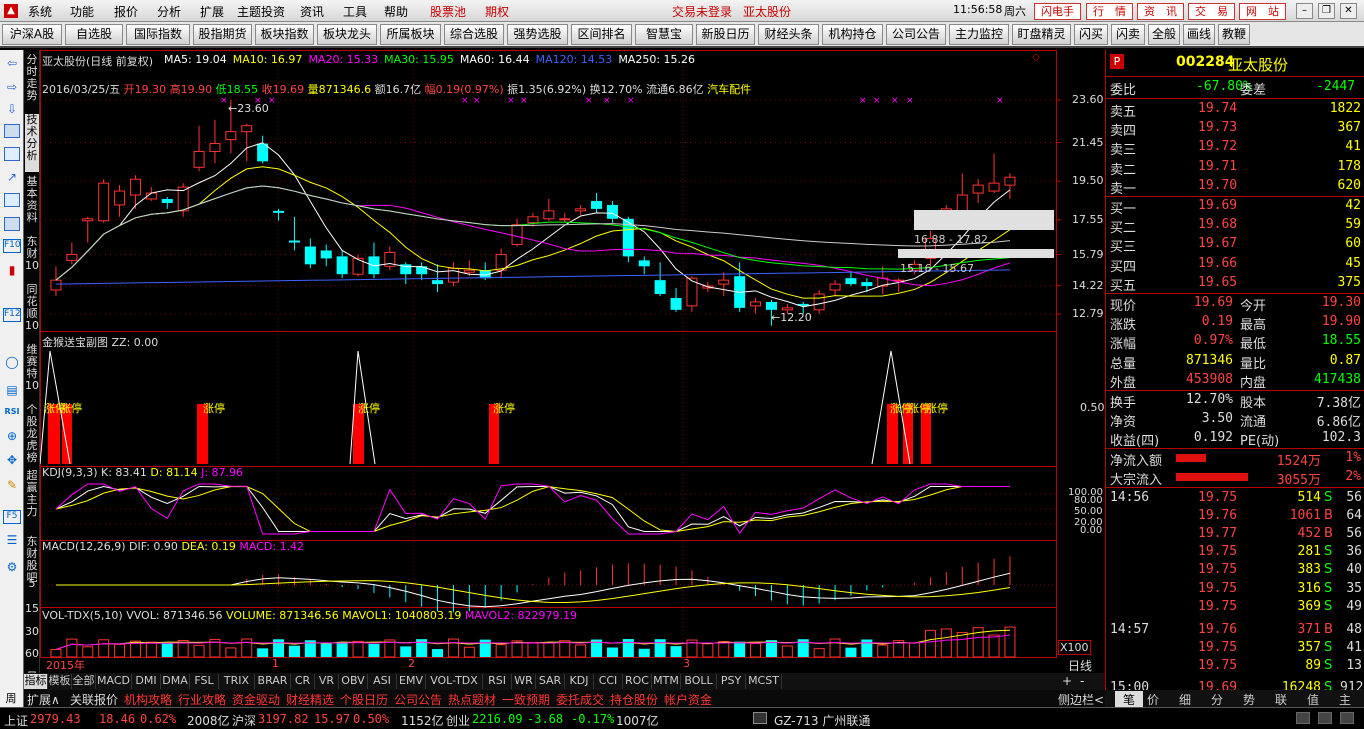 The width and height of the screenshot is (1364, 729). Describe the element at coordinates (731, 681) in the screenshot. I see `indicator-tab: PSY` at that location.